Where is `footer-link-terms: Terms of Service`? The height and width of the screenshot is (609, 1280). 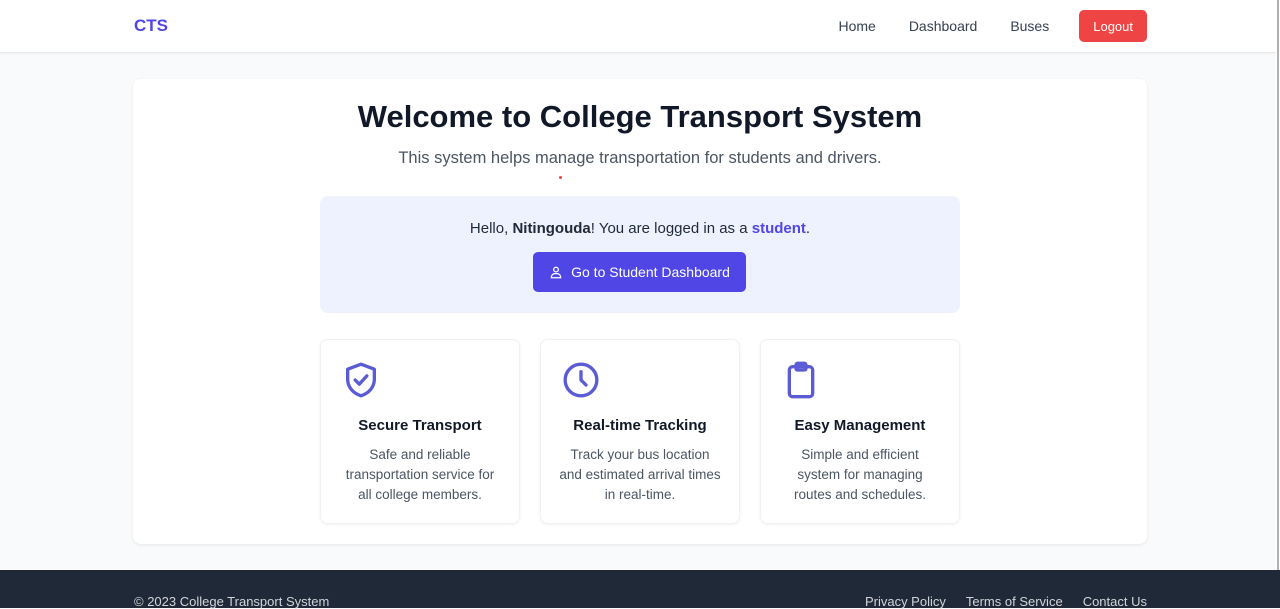 footer-link-terms: Terms of Service is located at coordinates (1014, 601).